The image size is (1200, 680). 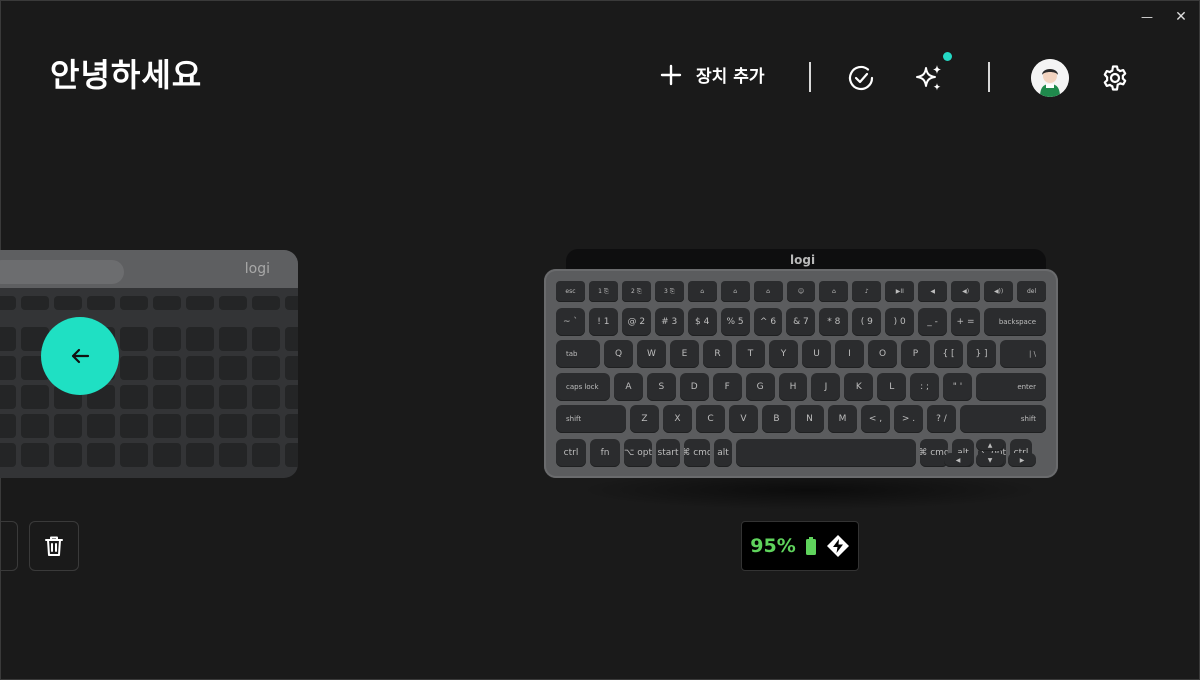 I want to click on key: ♪, so click(x=867, y=291).